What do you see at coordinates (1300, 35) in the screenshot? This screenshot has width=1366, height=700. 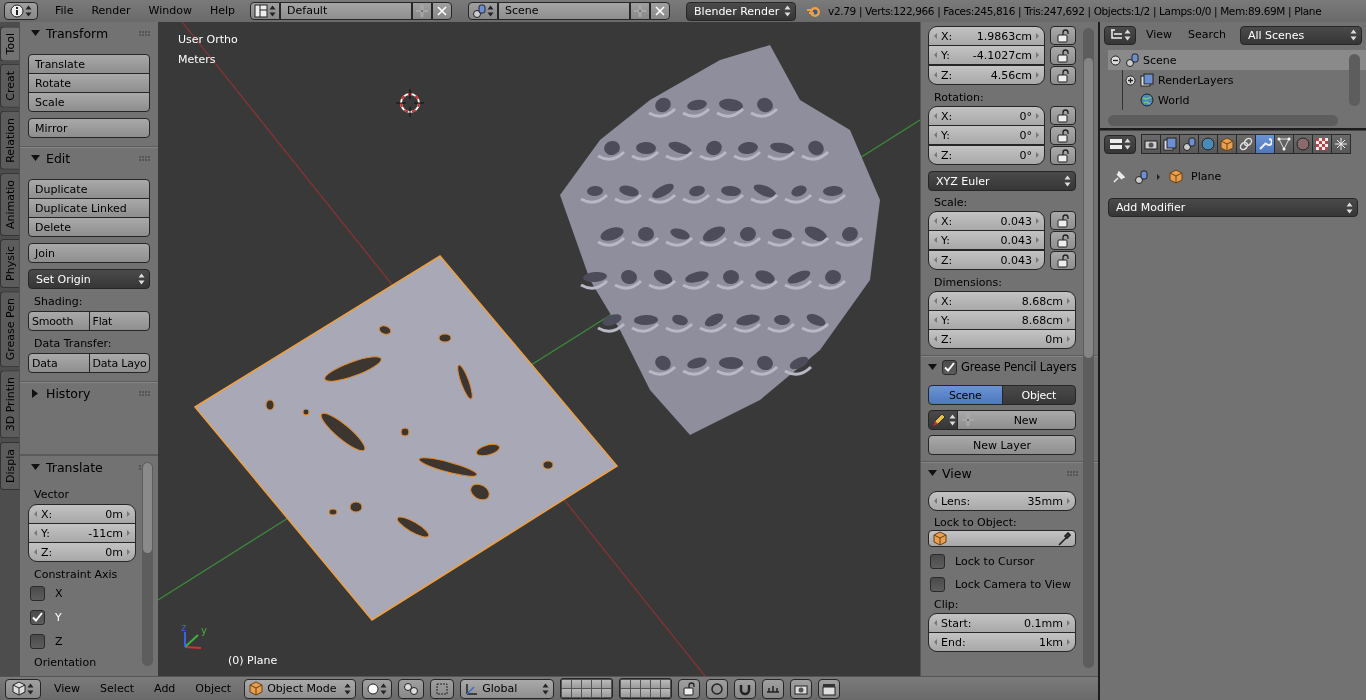 I see `filter-dropdown: All Scenes` at bounding box center [1300, 35].